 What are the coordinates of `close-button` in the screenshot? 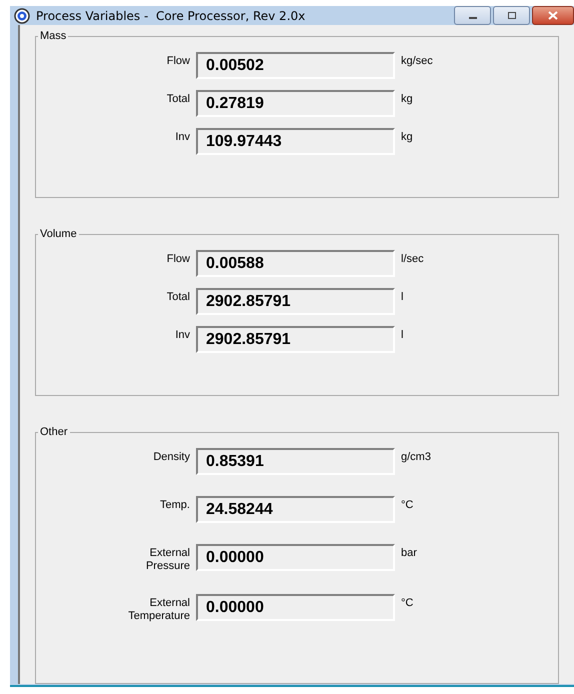 It's located at (553, 15).